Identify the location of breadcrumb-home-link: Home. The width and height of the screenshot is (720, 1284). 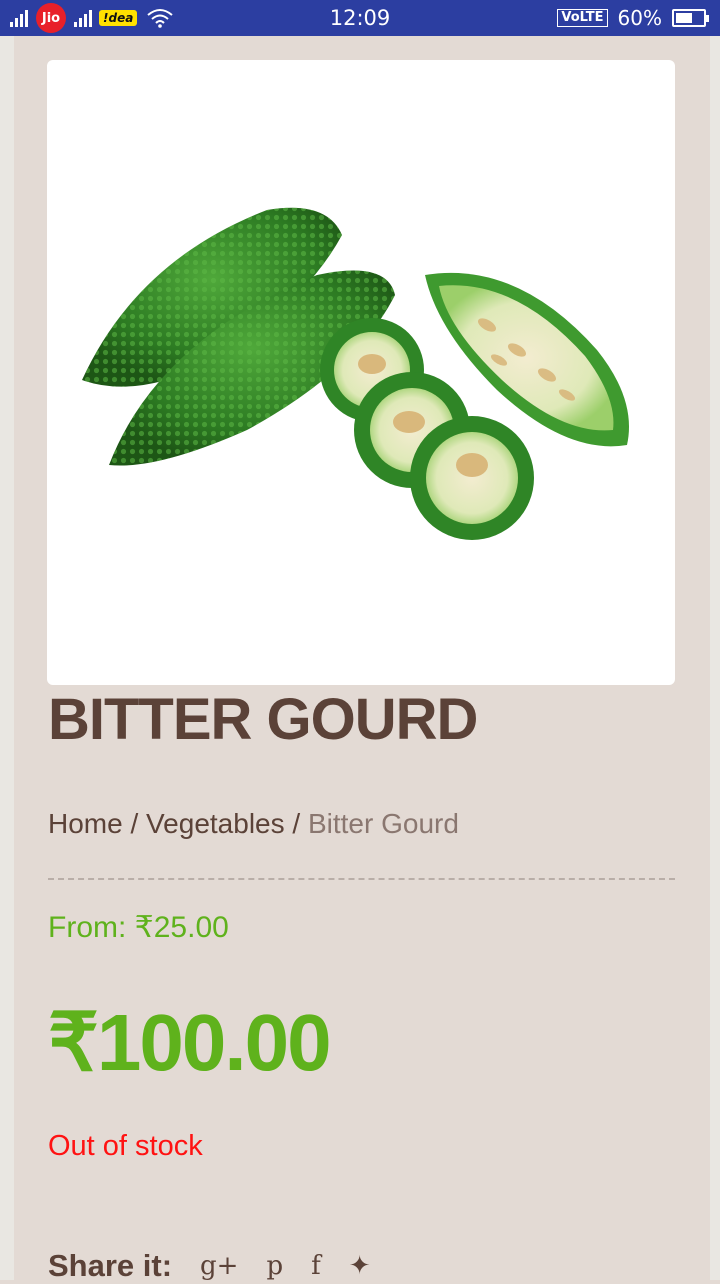
(85, 823).